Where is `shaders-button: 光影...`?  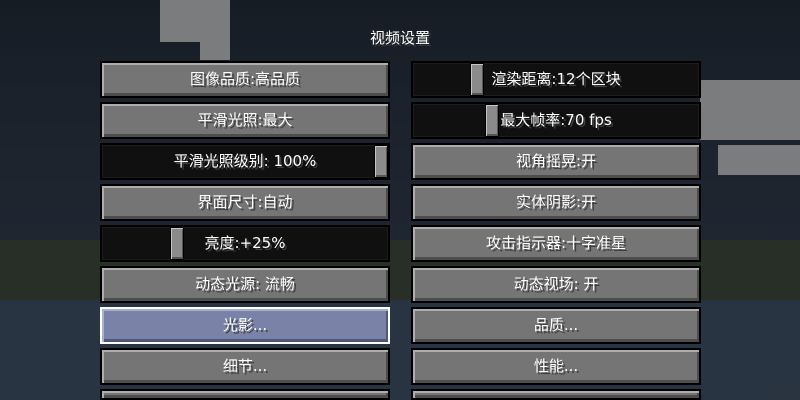 shaders-button: 光影... is located at coordinates (245, 325).